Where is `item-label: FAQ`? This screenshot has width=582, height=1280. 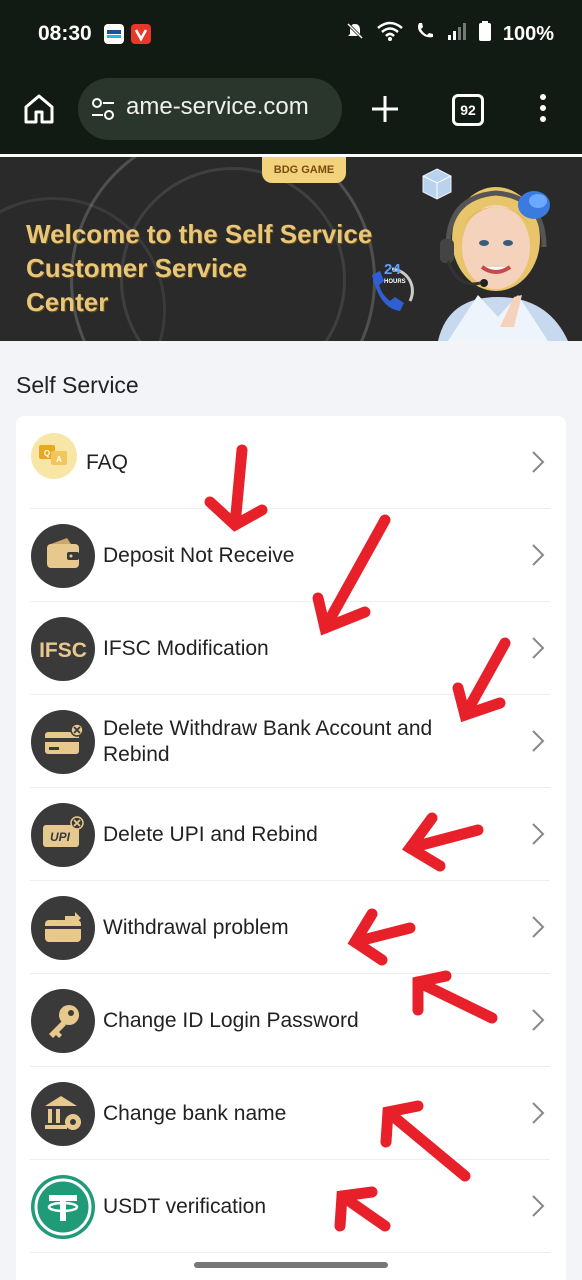
item-label: FAQ is located at coordinates (107, 462).